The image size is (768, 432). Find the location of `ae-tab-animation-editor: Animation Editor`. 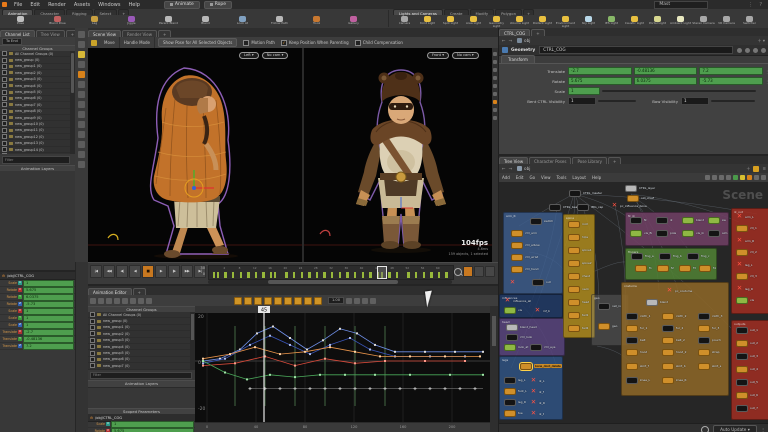

ae-tab-animation-editor: Animation Editor is located at coordinates (110, 291).